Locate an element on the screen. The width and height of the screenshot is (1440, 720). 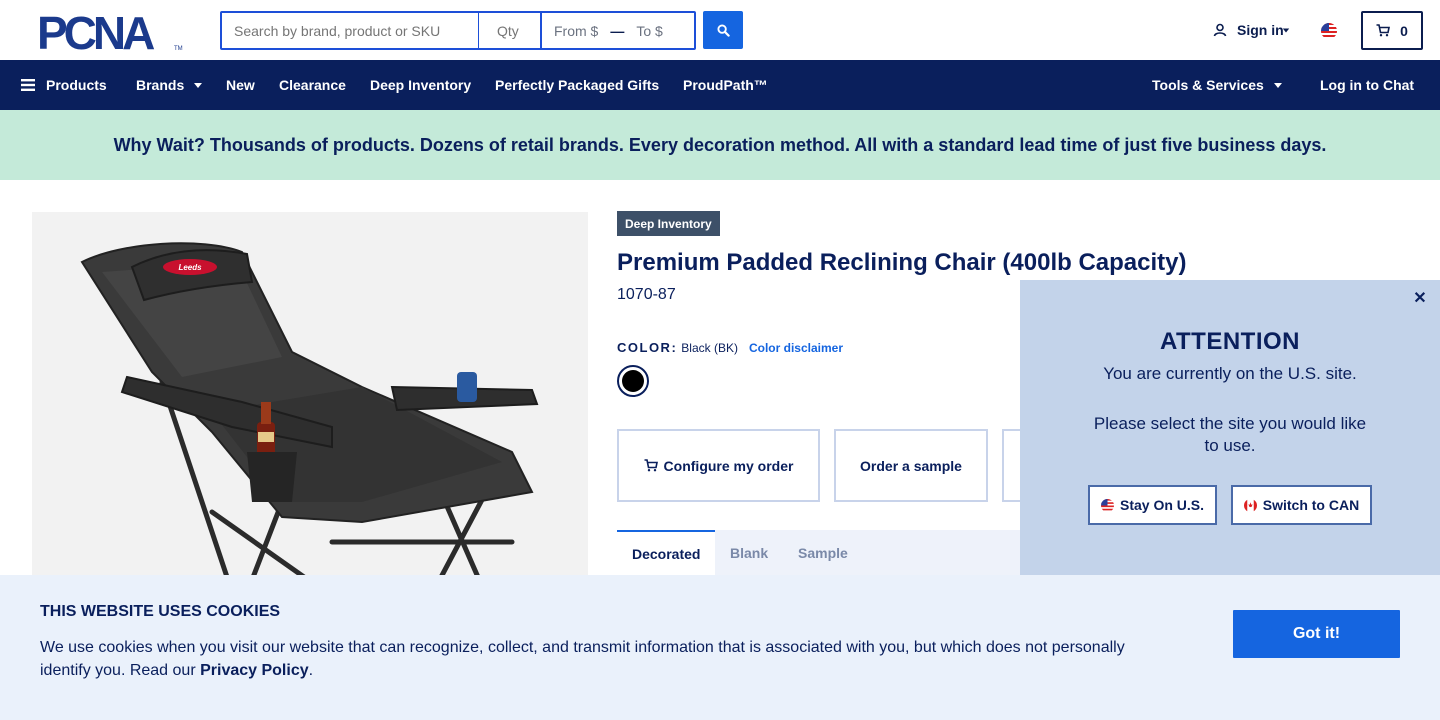
tab-decorated: Decorated is located at coordinates (666, 553).